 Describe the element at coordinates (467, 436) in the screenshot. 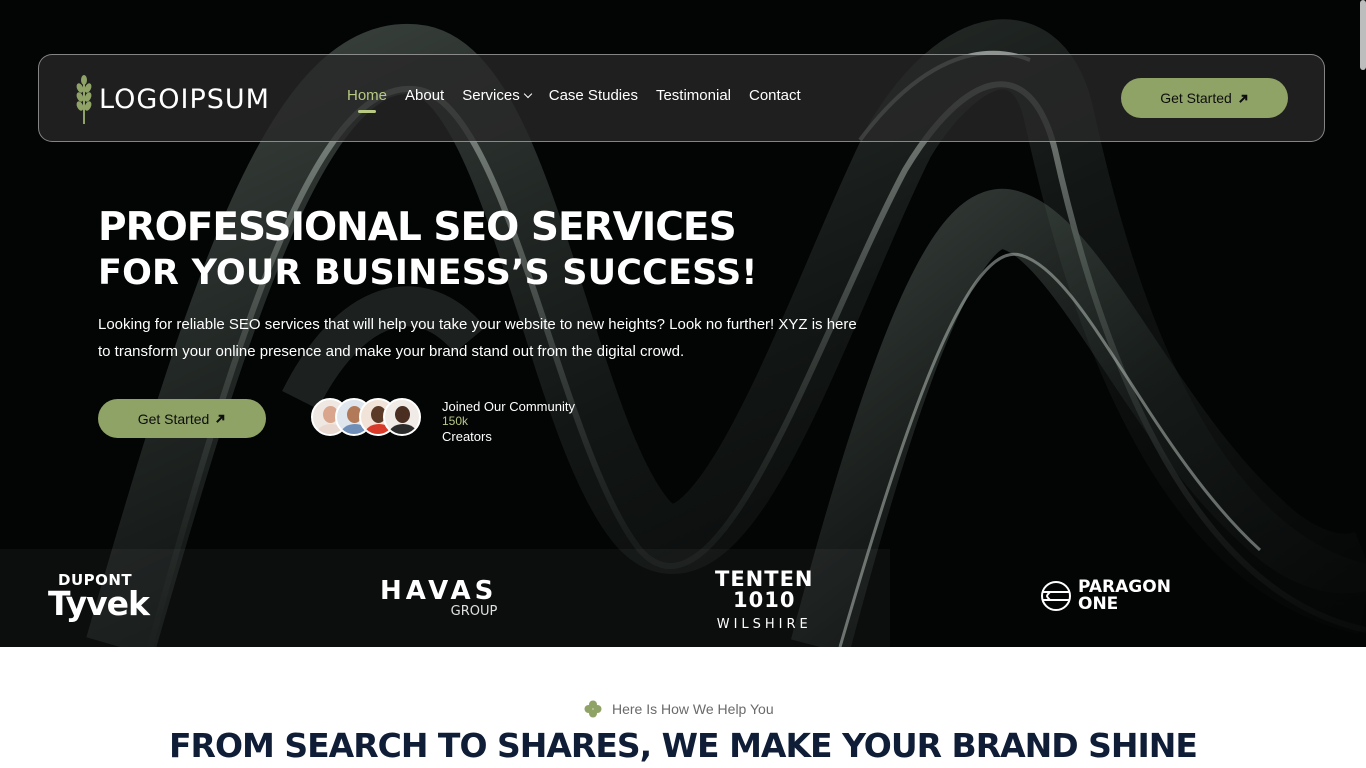

I see `community-unit: Creators` at that location.